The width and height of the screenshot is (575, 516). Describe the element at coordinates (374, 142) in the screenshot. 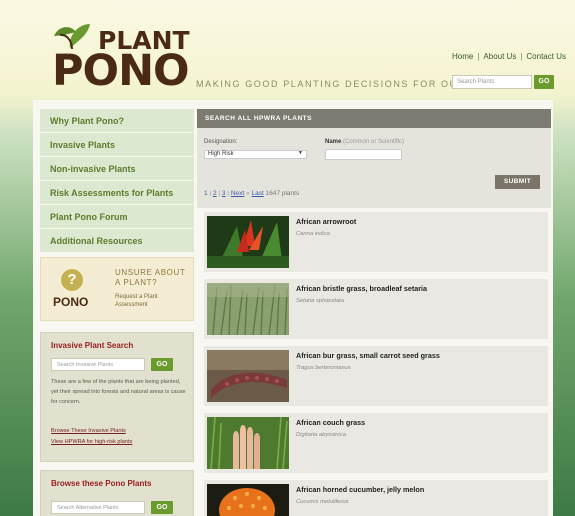

I see `name-hint: (Common or Scientific)` at that location.